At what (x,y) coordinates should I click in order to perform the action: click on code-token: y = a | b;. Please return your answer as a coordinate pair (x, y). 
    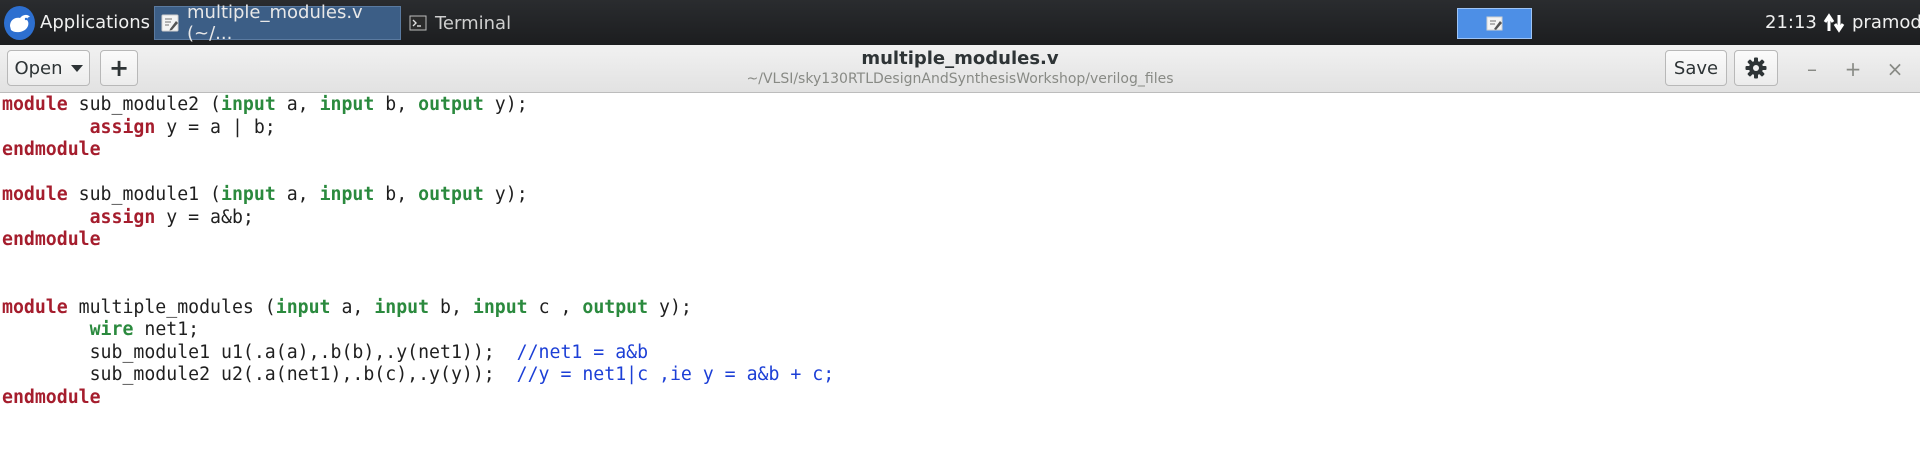
    Looking at the image, I should click on (215, 127).